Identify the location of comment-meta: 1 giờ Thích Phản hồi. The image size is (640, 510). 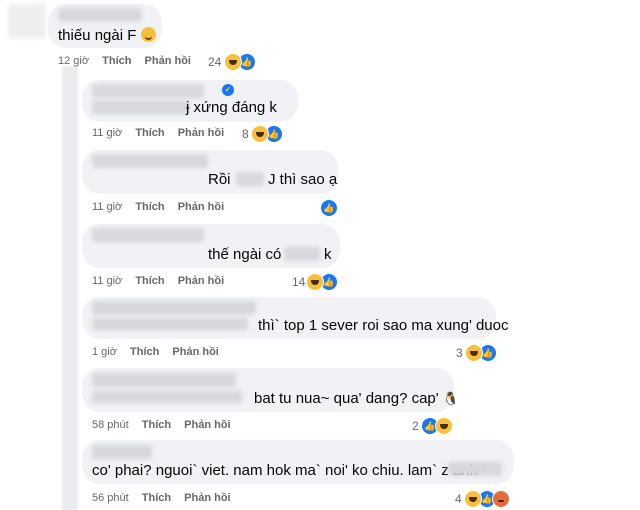
(155, 352).